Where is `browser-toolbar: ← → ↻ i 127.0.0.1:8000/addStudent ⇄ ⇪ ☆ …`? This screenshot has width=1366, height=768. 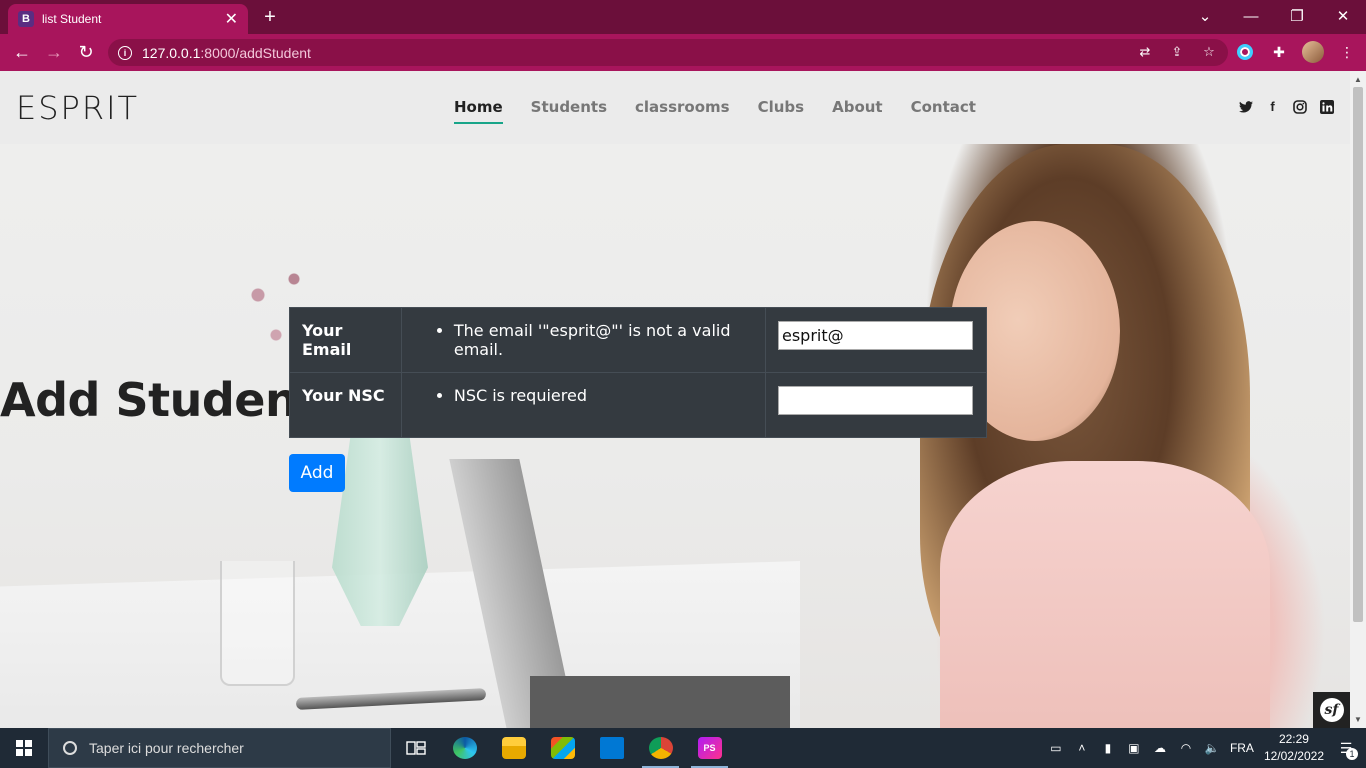
browser-toolbar: ← → ↻ i 127.0.0.1:8000/addStudent ⇄ ⇪ ☆ … is located at coordinates (683, 52).